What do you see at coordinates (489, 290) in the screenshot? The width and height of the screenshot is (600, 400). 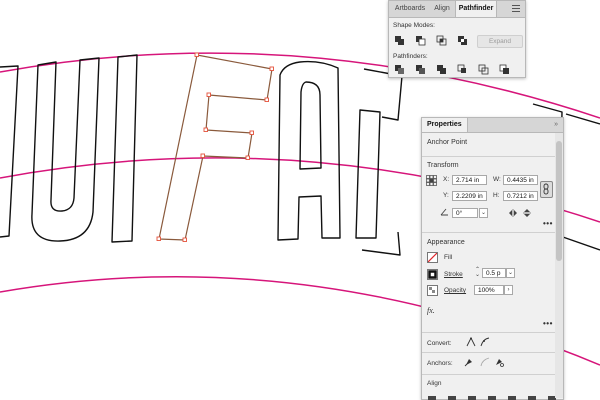 I see `opacity-field: 100%` at bounding box center [489, 290].